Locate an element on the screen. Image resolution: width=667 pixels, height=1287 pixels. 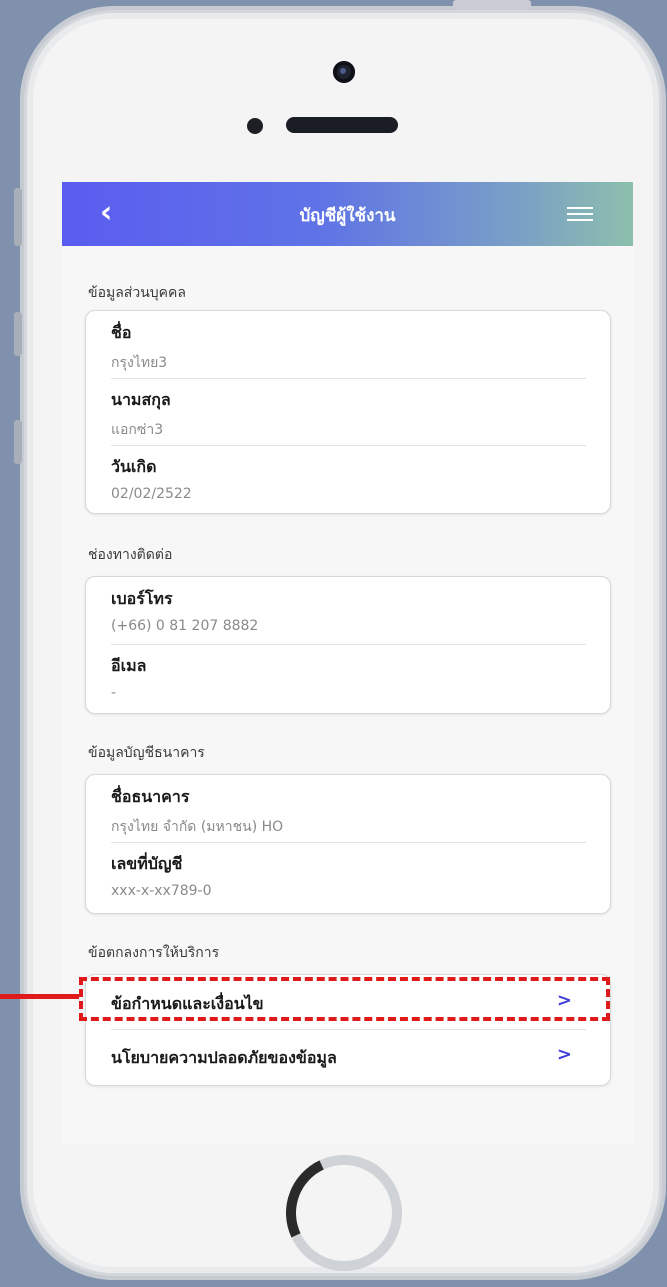
privacy-policy-link: นโยบายความปลอดภัยของข้อมูล > is located at coordinates (348, 1056).